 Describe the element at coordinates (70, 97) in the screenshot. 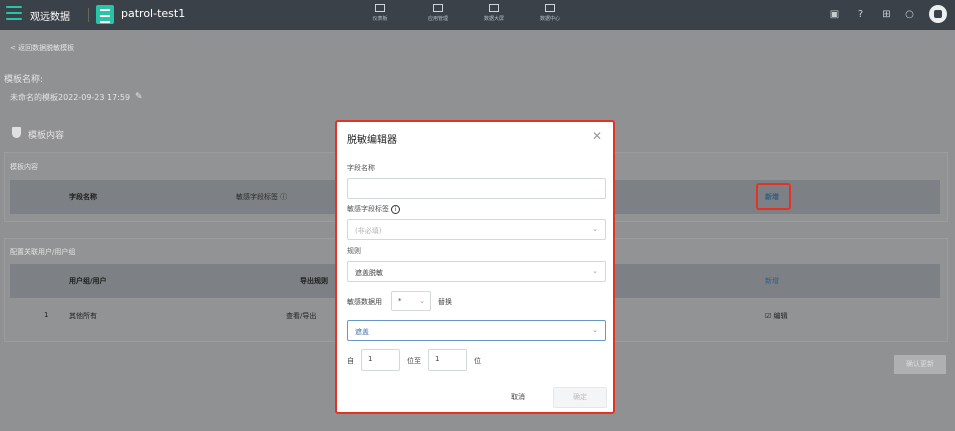

I see `template-name: 未命名的模板2022-09-23 17:59` at that location.